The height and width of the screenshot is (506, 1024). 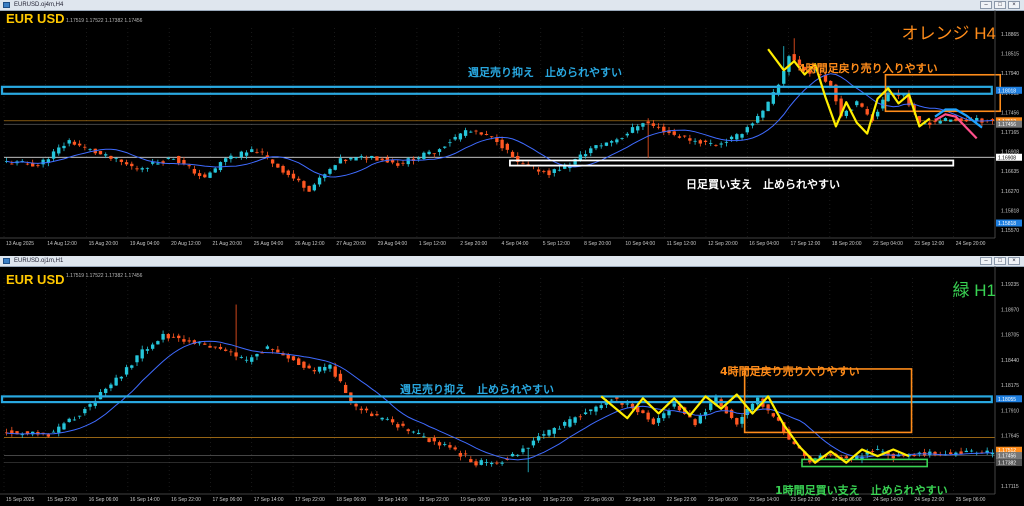 I want to click on price-axis-label: 1.15570, so click(x=1010, y=231).